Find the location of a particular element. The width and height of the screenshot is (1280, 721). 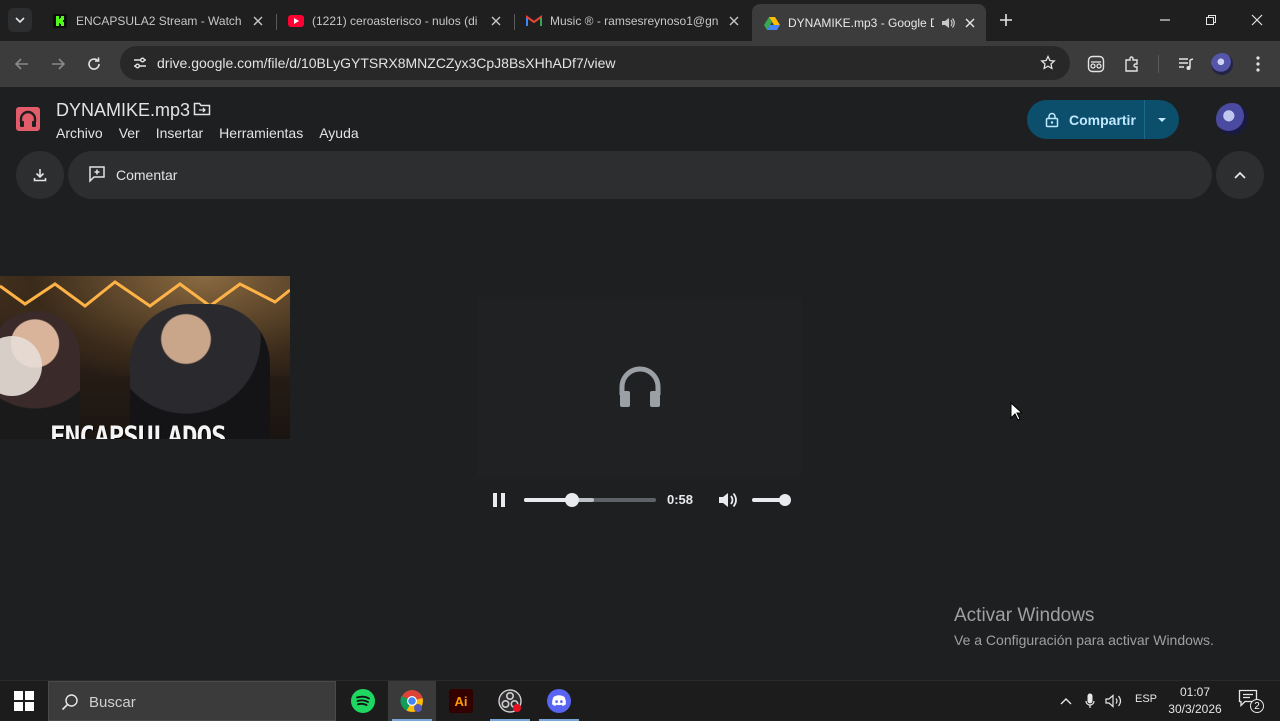

mouse-cursor-icon is located at coordinates (1016, 411).